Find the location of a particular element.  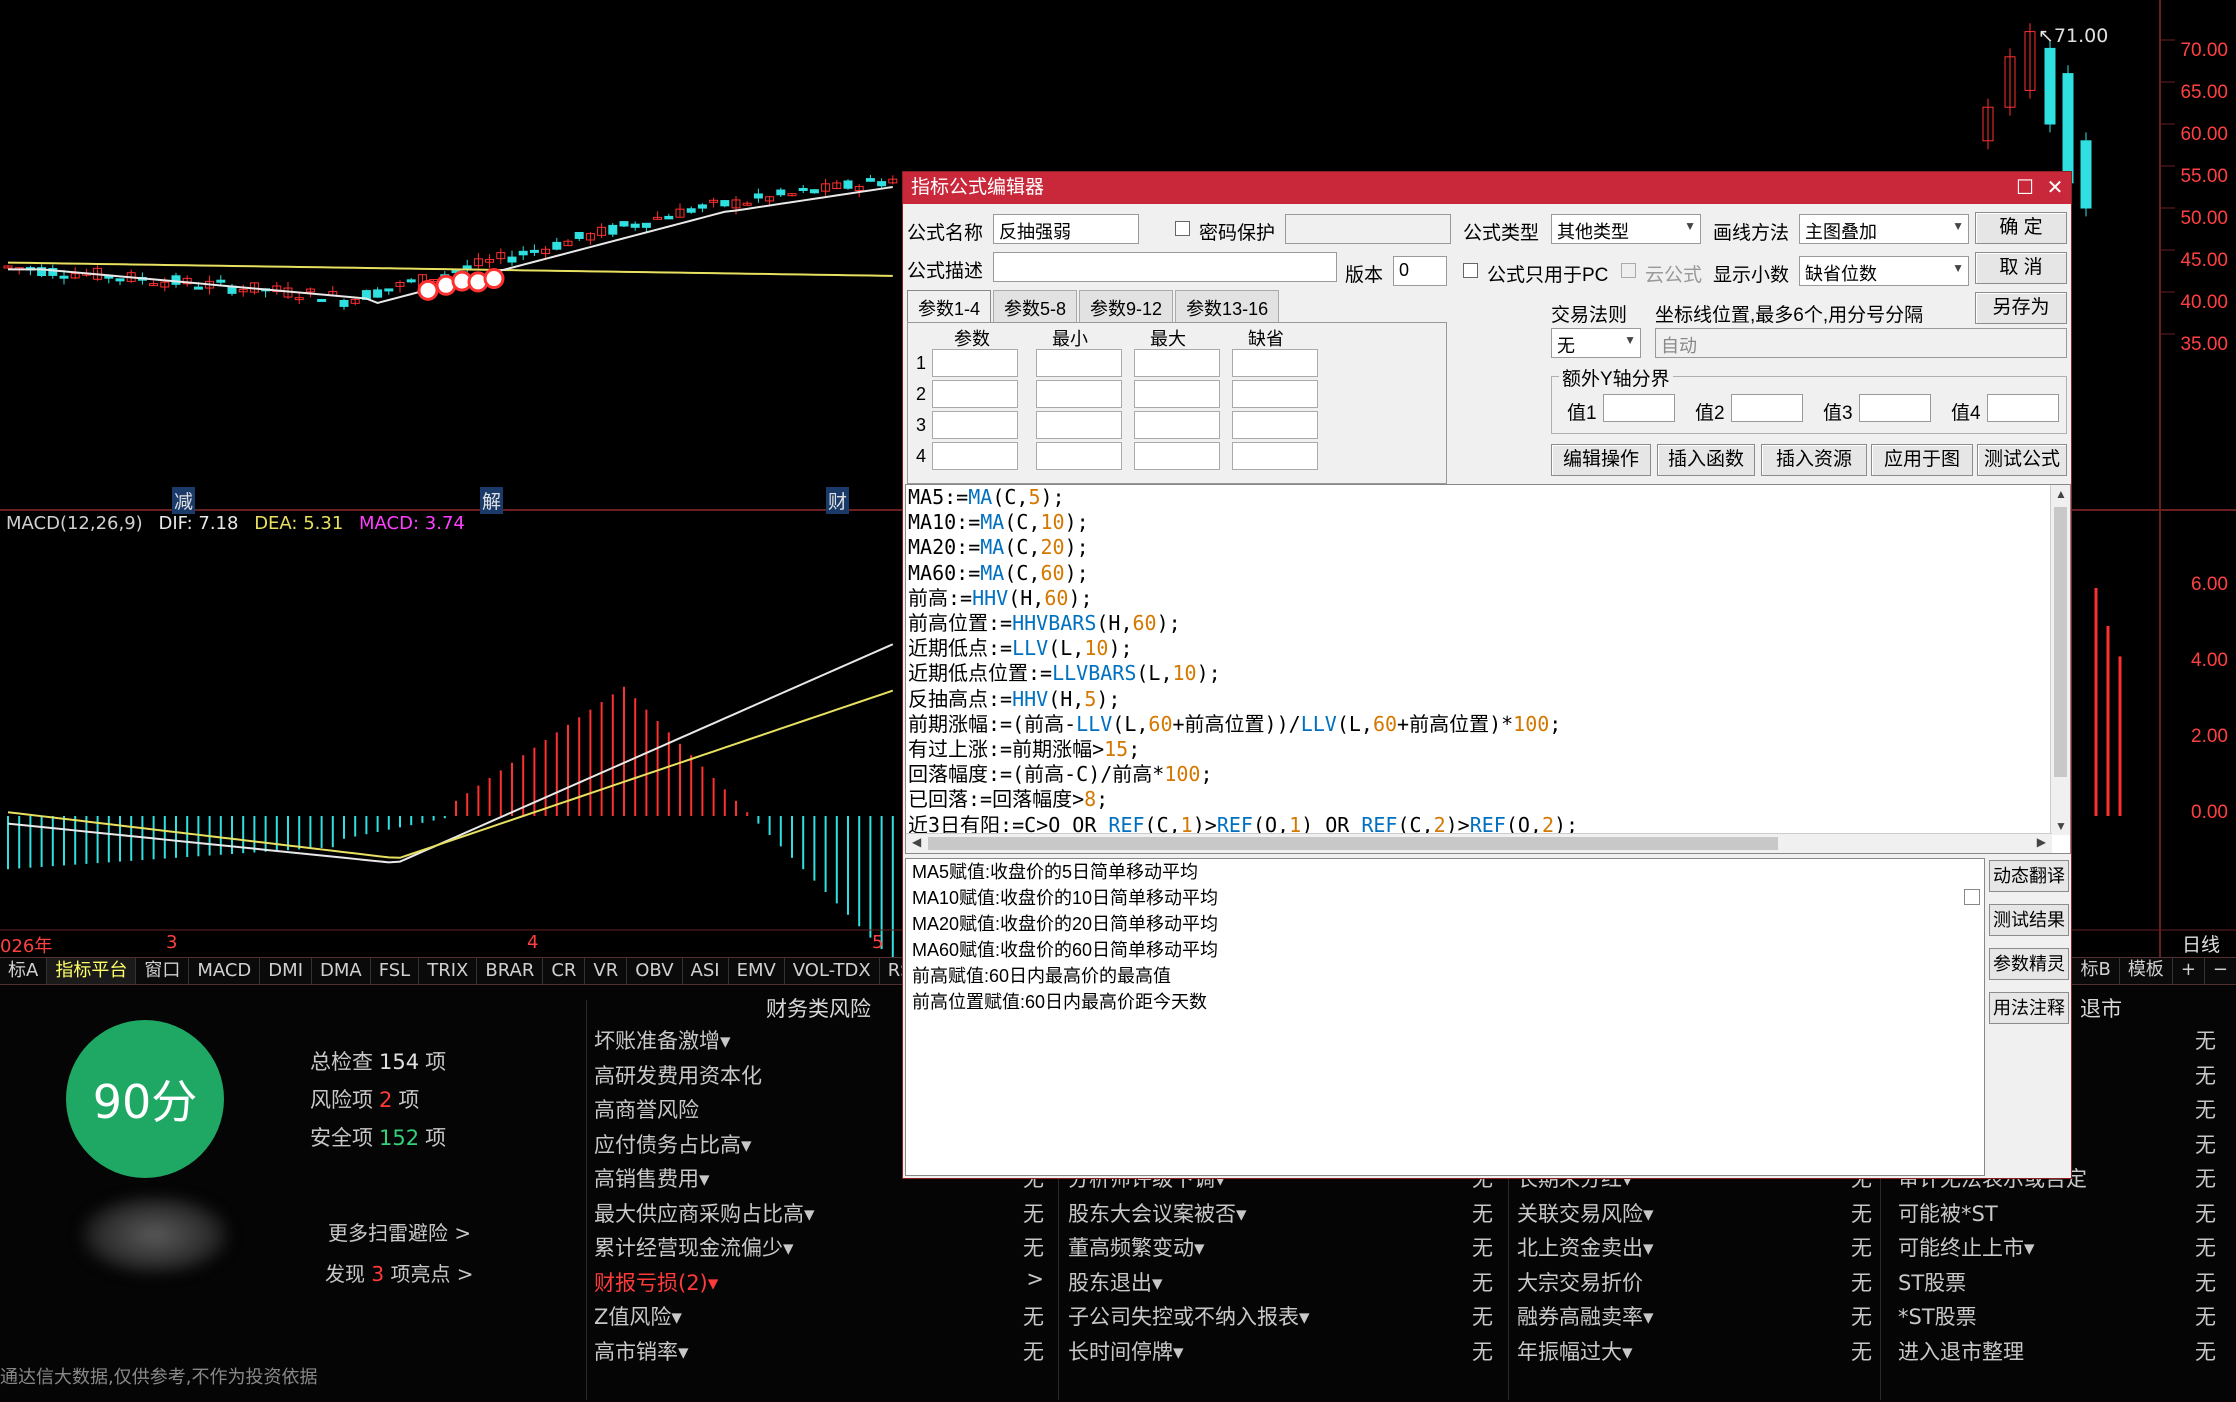

risk-item: 股东大会议案被否▾ 无 is located at coordinates (1280, 1215).